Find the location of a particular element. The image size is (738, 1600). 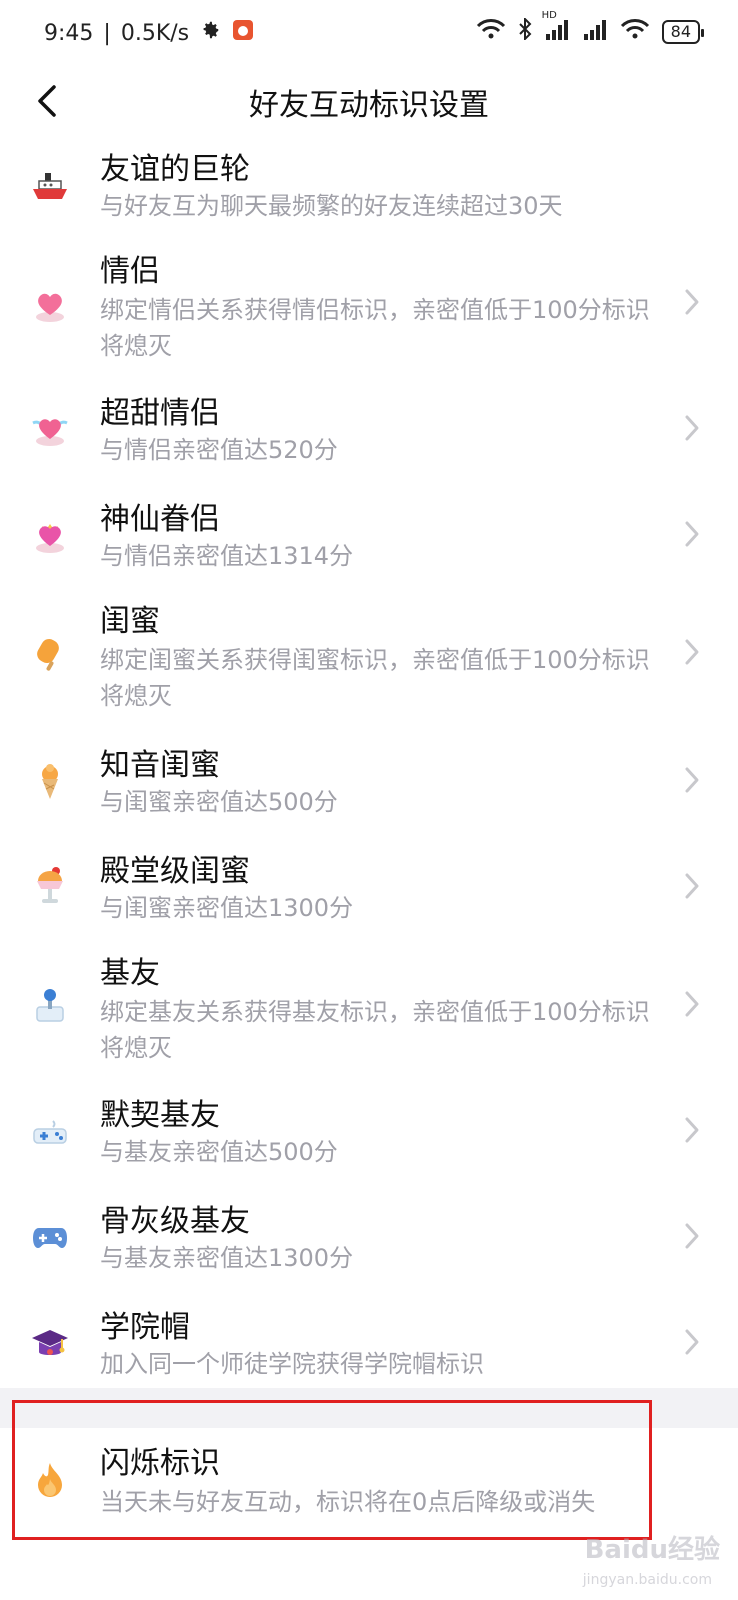

item-title: 友谊的巨轮 is located at coordinates (175, 169).